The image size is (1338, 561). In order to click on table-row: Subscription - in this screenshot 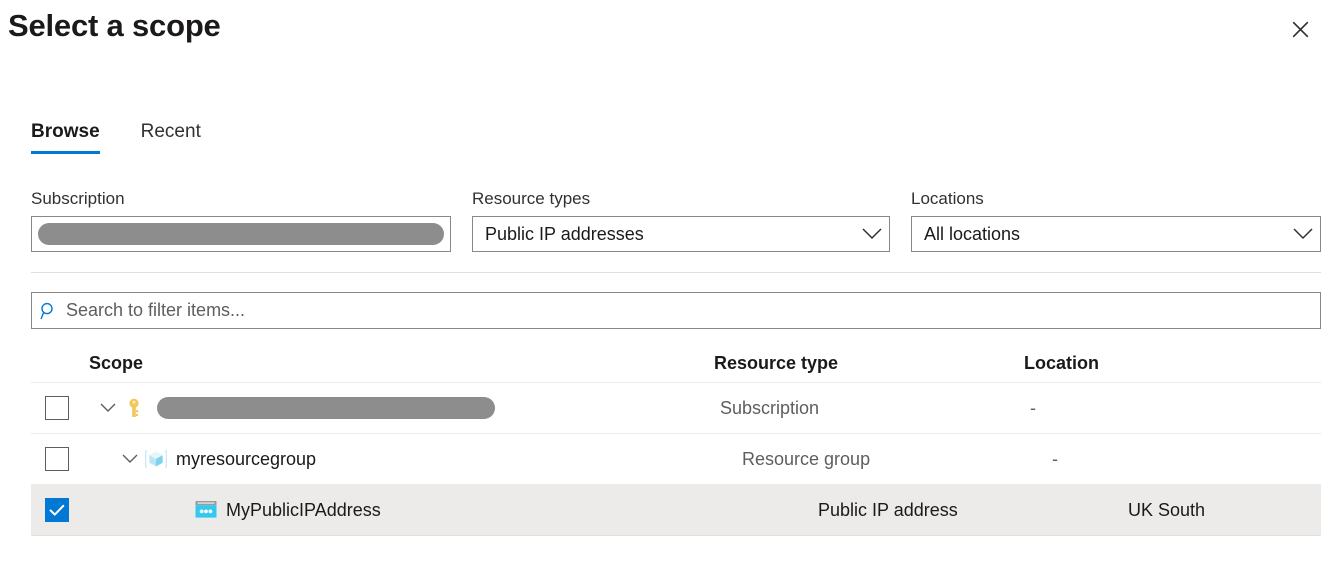, I will do `click(676, 408)`.